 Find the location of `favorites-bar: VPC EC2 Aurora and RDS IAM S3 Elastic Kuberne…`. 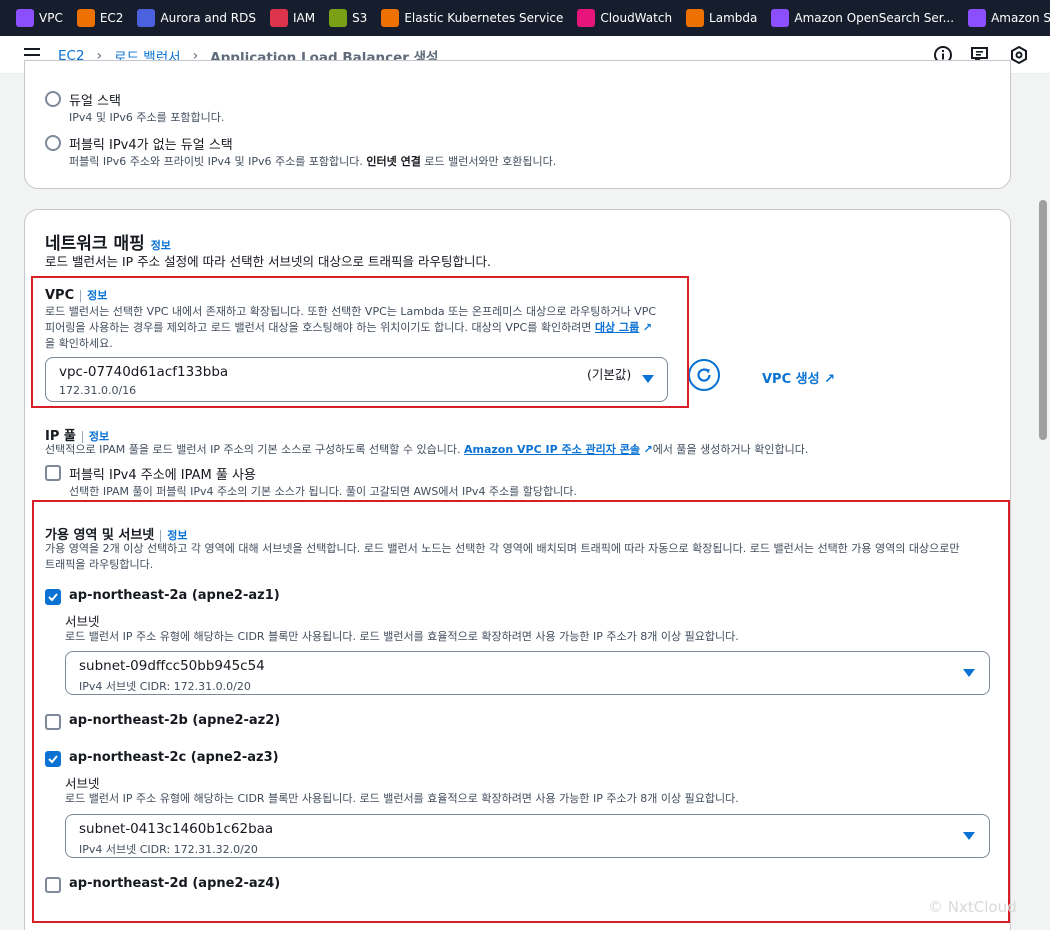

favorites-bar: VPC EC2 Aurora and RDS IAM S3 Elastic Kuberne… is located at coordinates (525, 18).